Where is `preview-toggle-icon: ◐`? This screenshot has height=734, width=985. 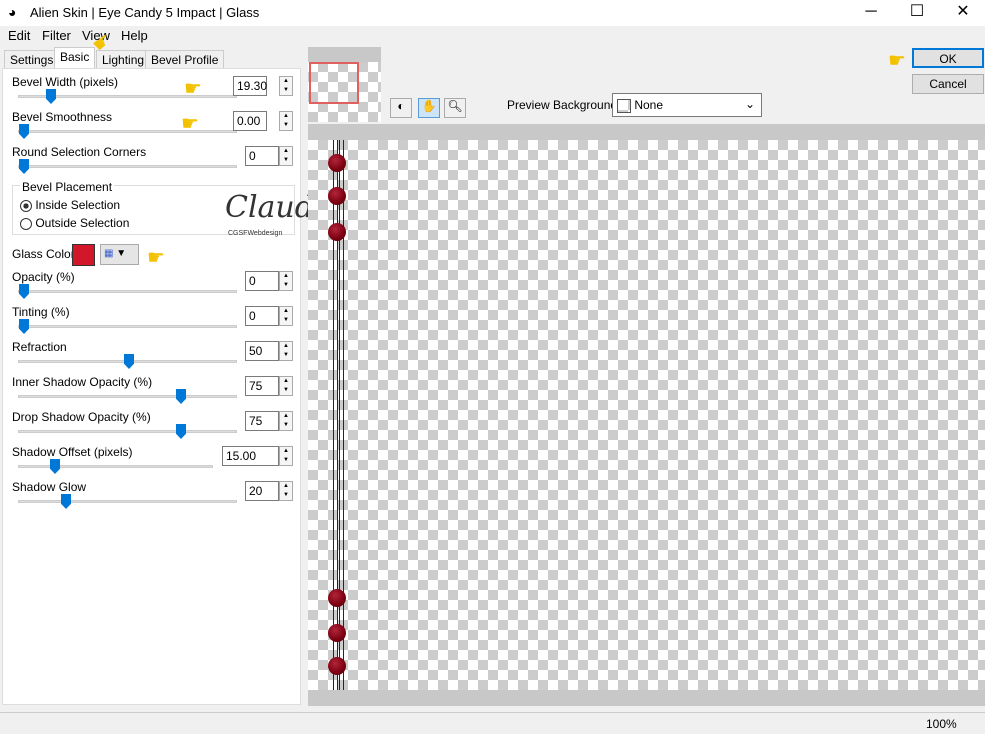
preview-toggle-icon: ◐ is located at coordinates (401, 106).